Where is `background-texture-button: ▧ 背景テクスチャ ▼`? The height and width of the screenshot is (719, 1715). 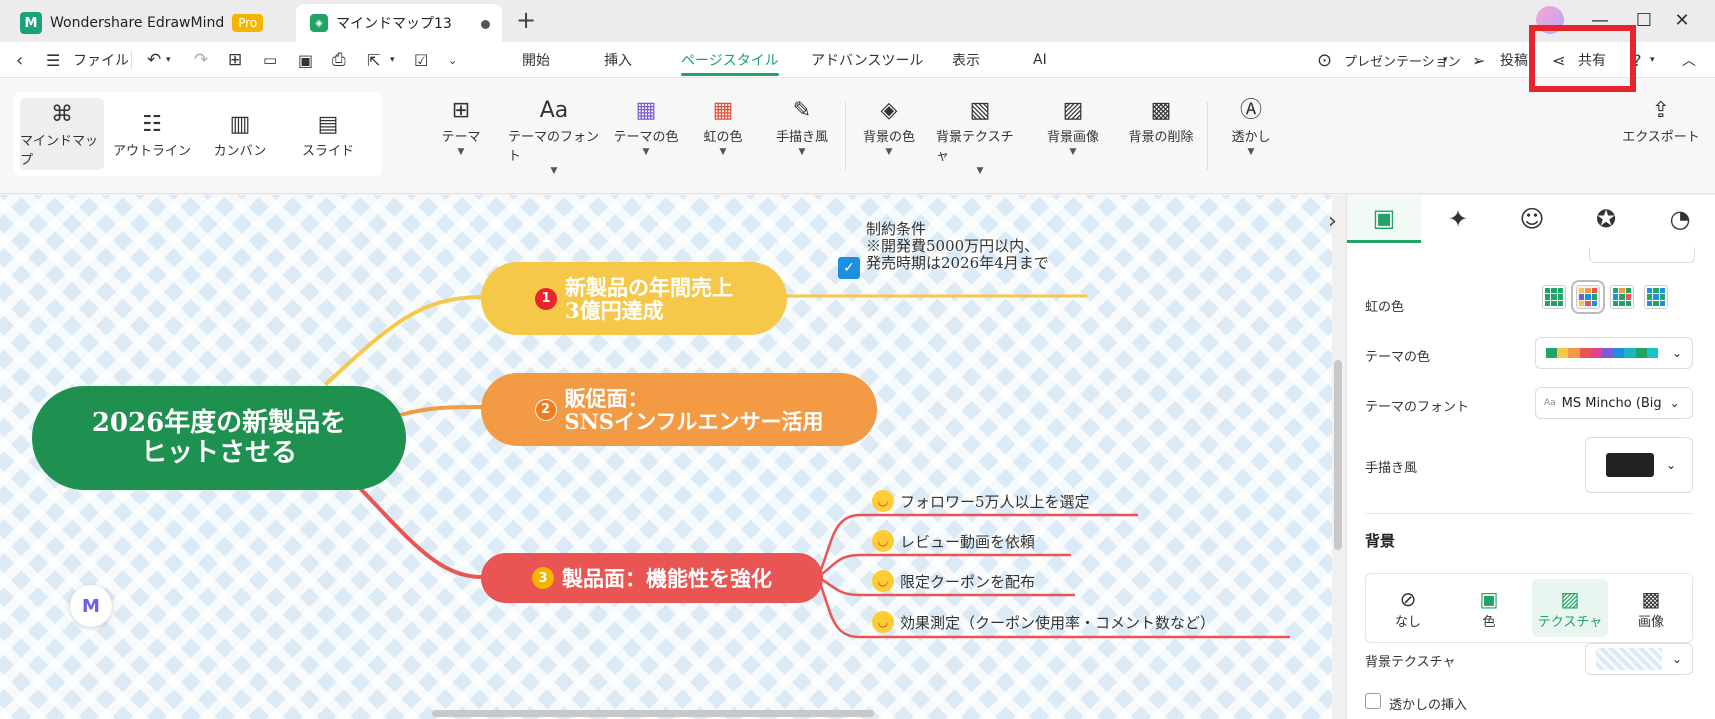
background-texture-button: ▧ 背景テクスチャ ▼ is located at coordinates (980, 136).